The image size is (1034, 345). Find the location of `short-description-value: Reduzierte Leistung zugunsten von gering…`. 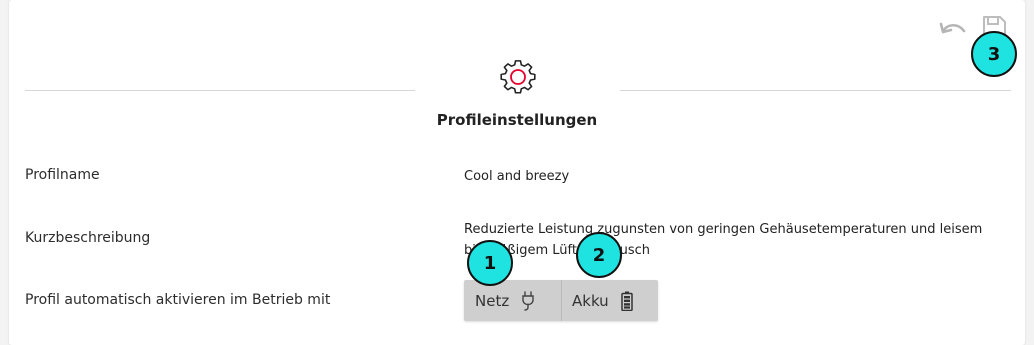

short-description-value: Reduzierte Leistung zugunsten von gering… is located at coordinates (724, 240).